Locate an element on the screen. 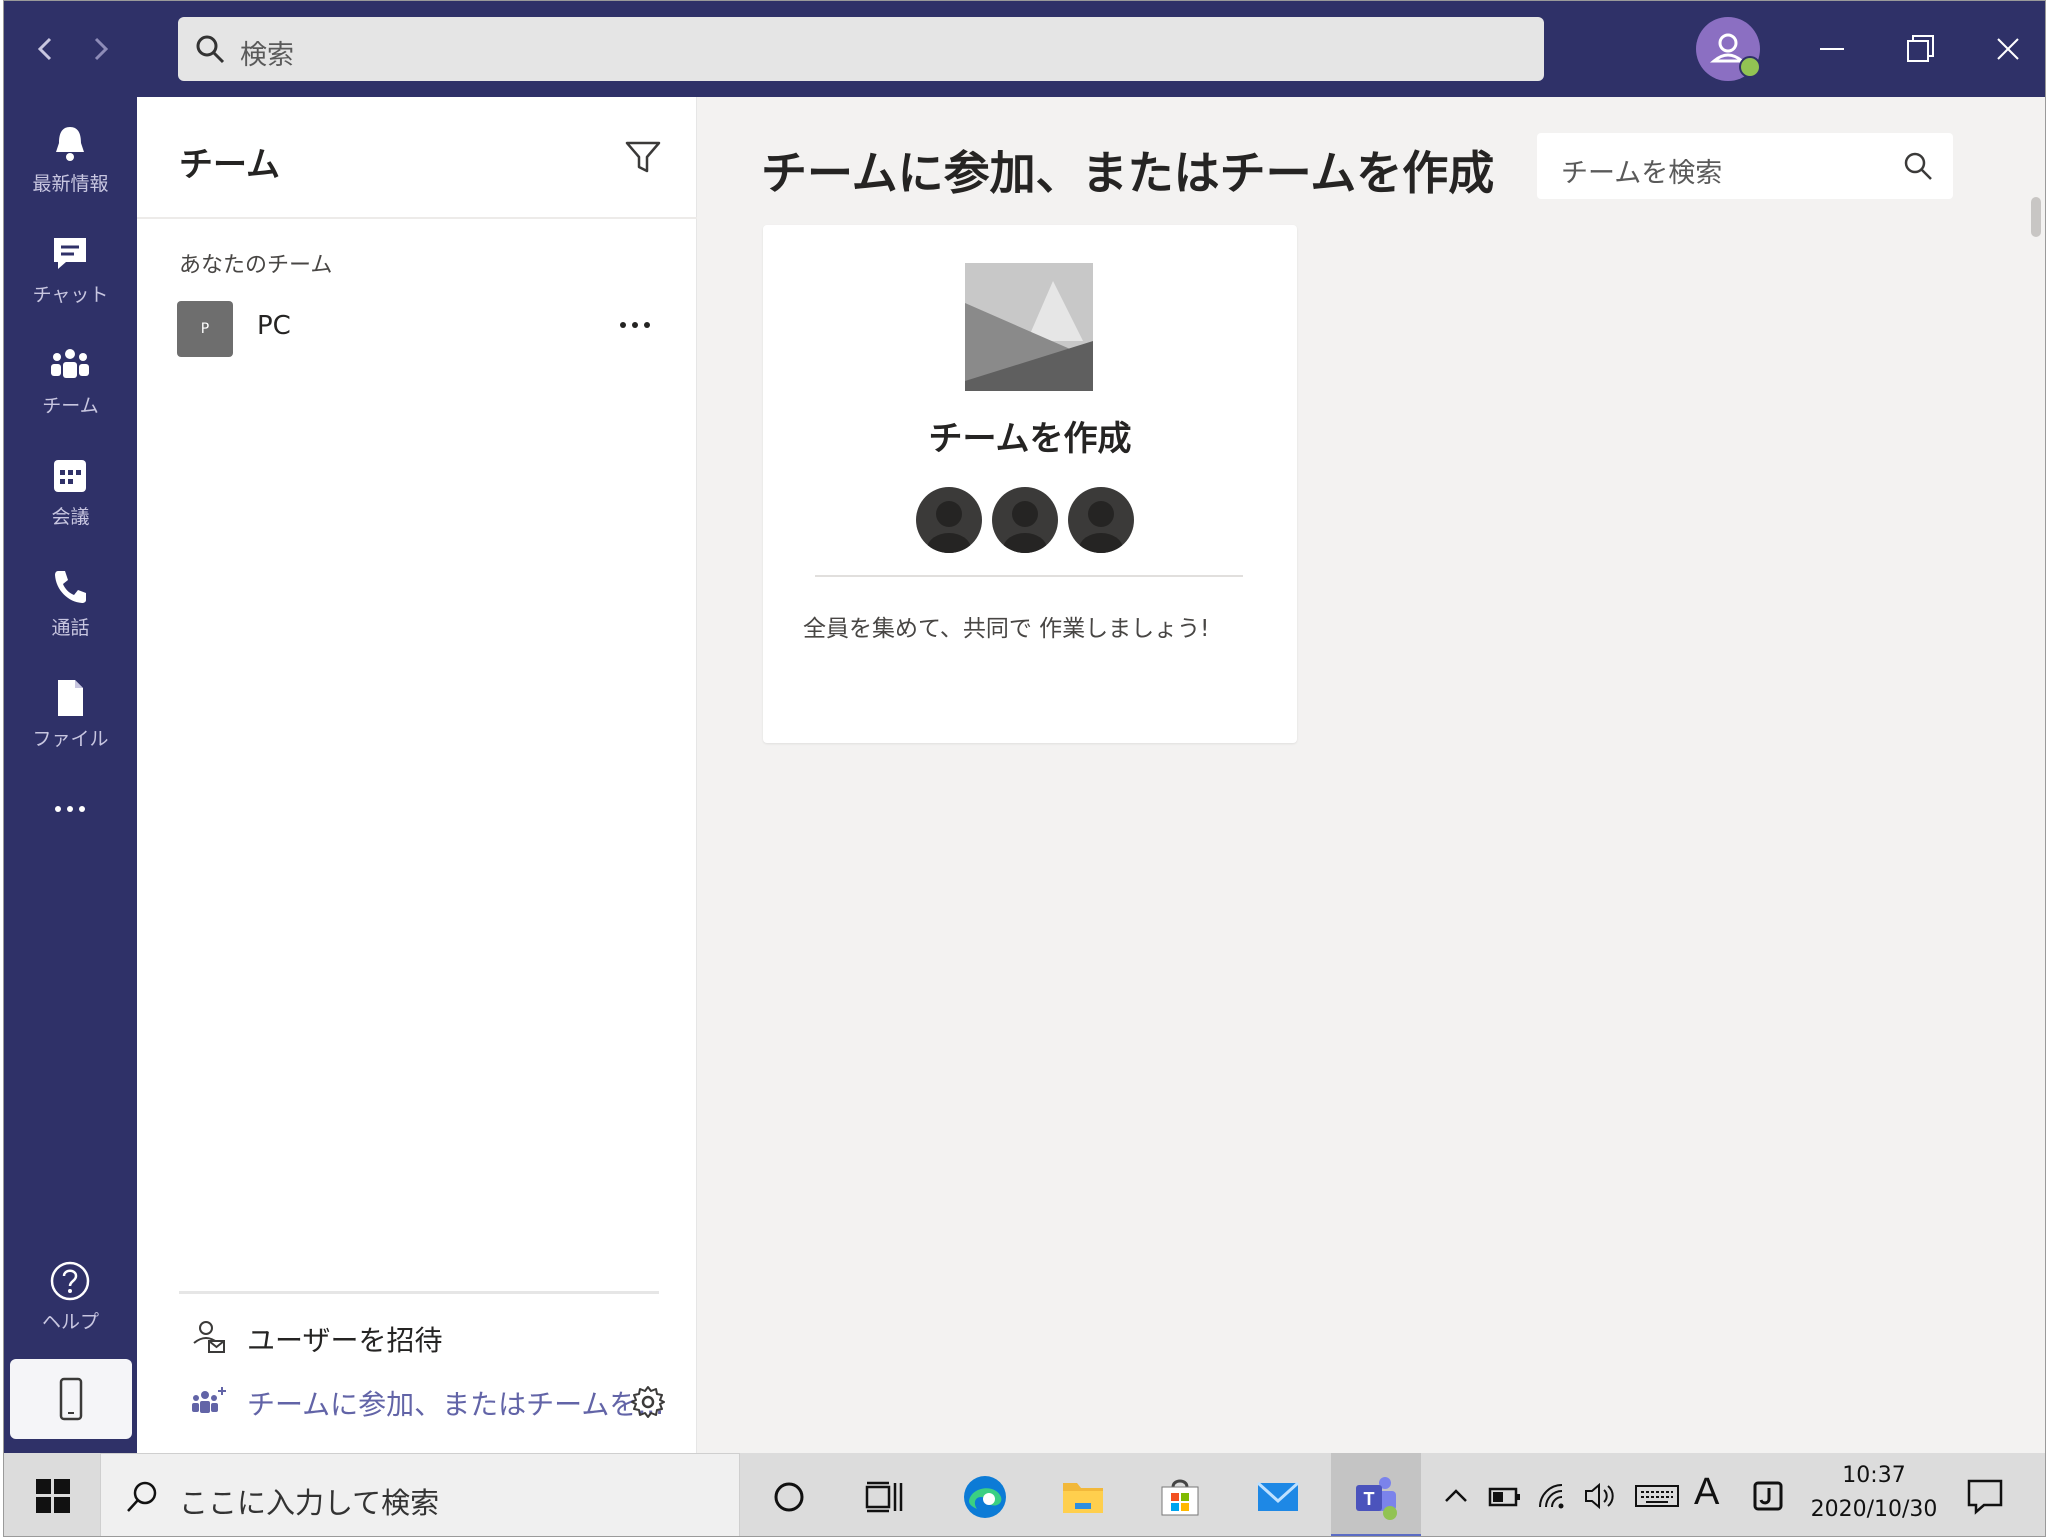 The image size is (2048, 1537). close-icon is located at coordinates (2008, 49).